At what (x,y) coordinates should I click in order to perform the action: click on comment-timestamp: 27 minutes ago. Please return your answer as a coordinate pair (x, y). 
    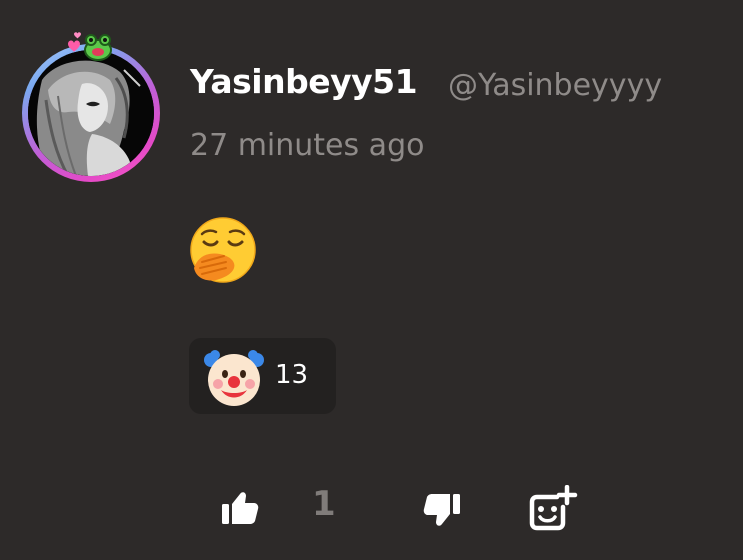
    Looking at the image, I should click on (307, 145).